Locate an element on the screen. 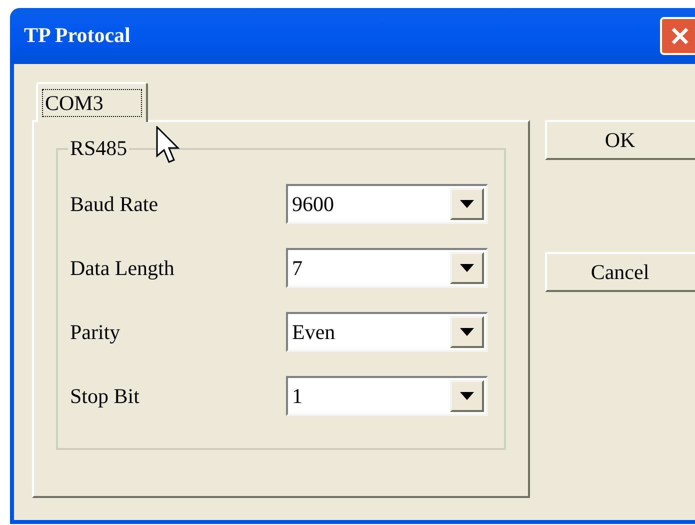 The width and height of the screenshot is (695, 525). field-label: Data Length is located at coordinates (123, 268).